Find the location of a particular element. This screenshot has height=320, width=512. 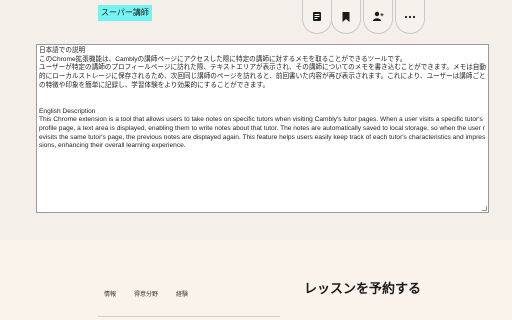

notes-line-en-heading: English Description is located at coordinates (67, 111).